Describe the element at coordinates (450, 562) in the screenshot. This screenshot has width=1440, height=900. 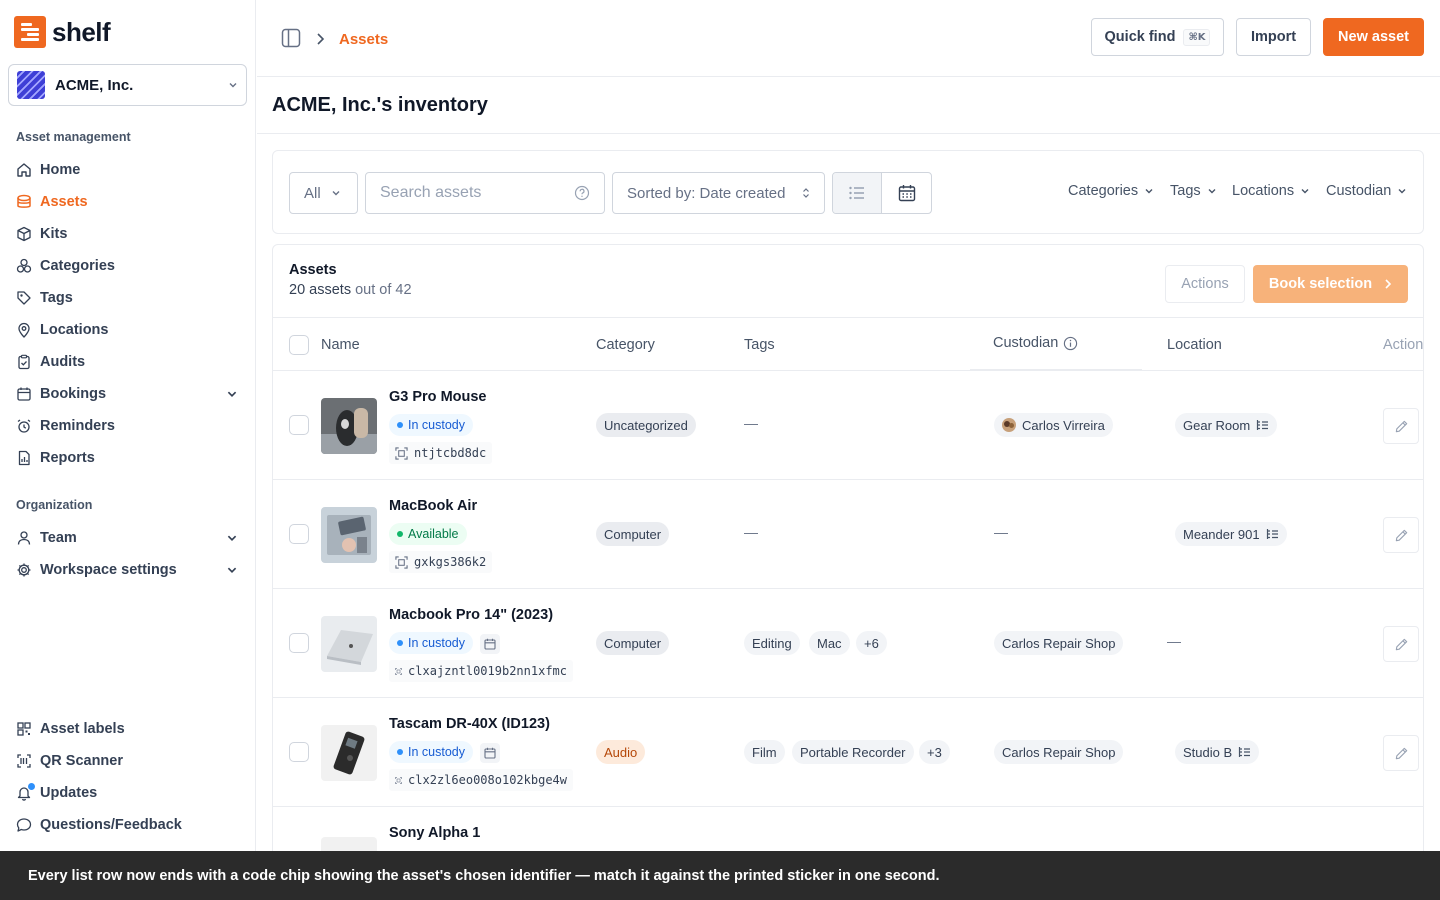
I see `asset-code: gxkgs386k2` at that location.